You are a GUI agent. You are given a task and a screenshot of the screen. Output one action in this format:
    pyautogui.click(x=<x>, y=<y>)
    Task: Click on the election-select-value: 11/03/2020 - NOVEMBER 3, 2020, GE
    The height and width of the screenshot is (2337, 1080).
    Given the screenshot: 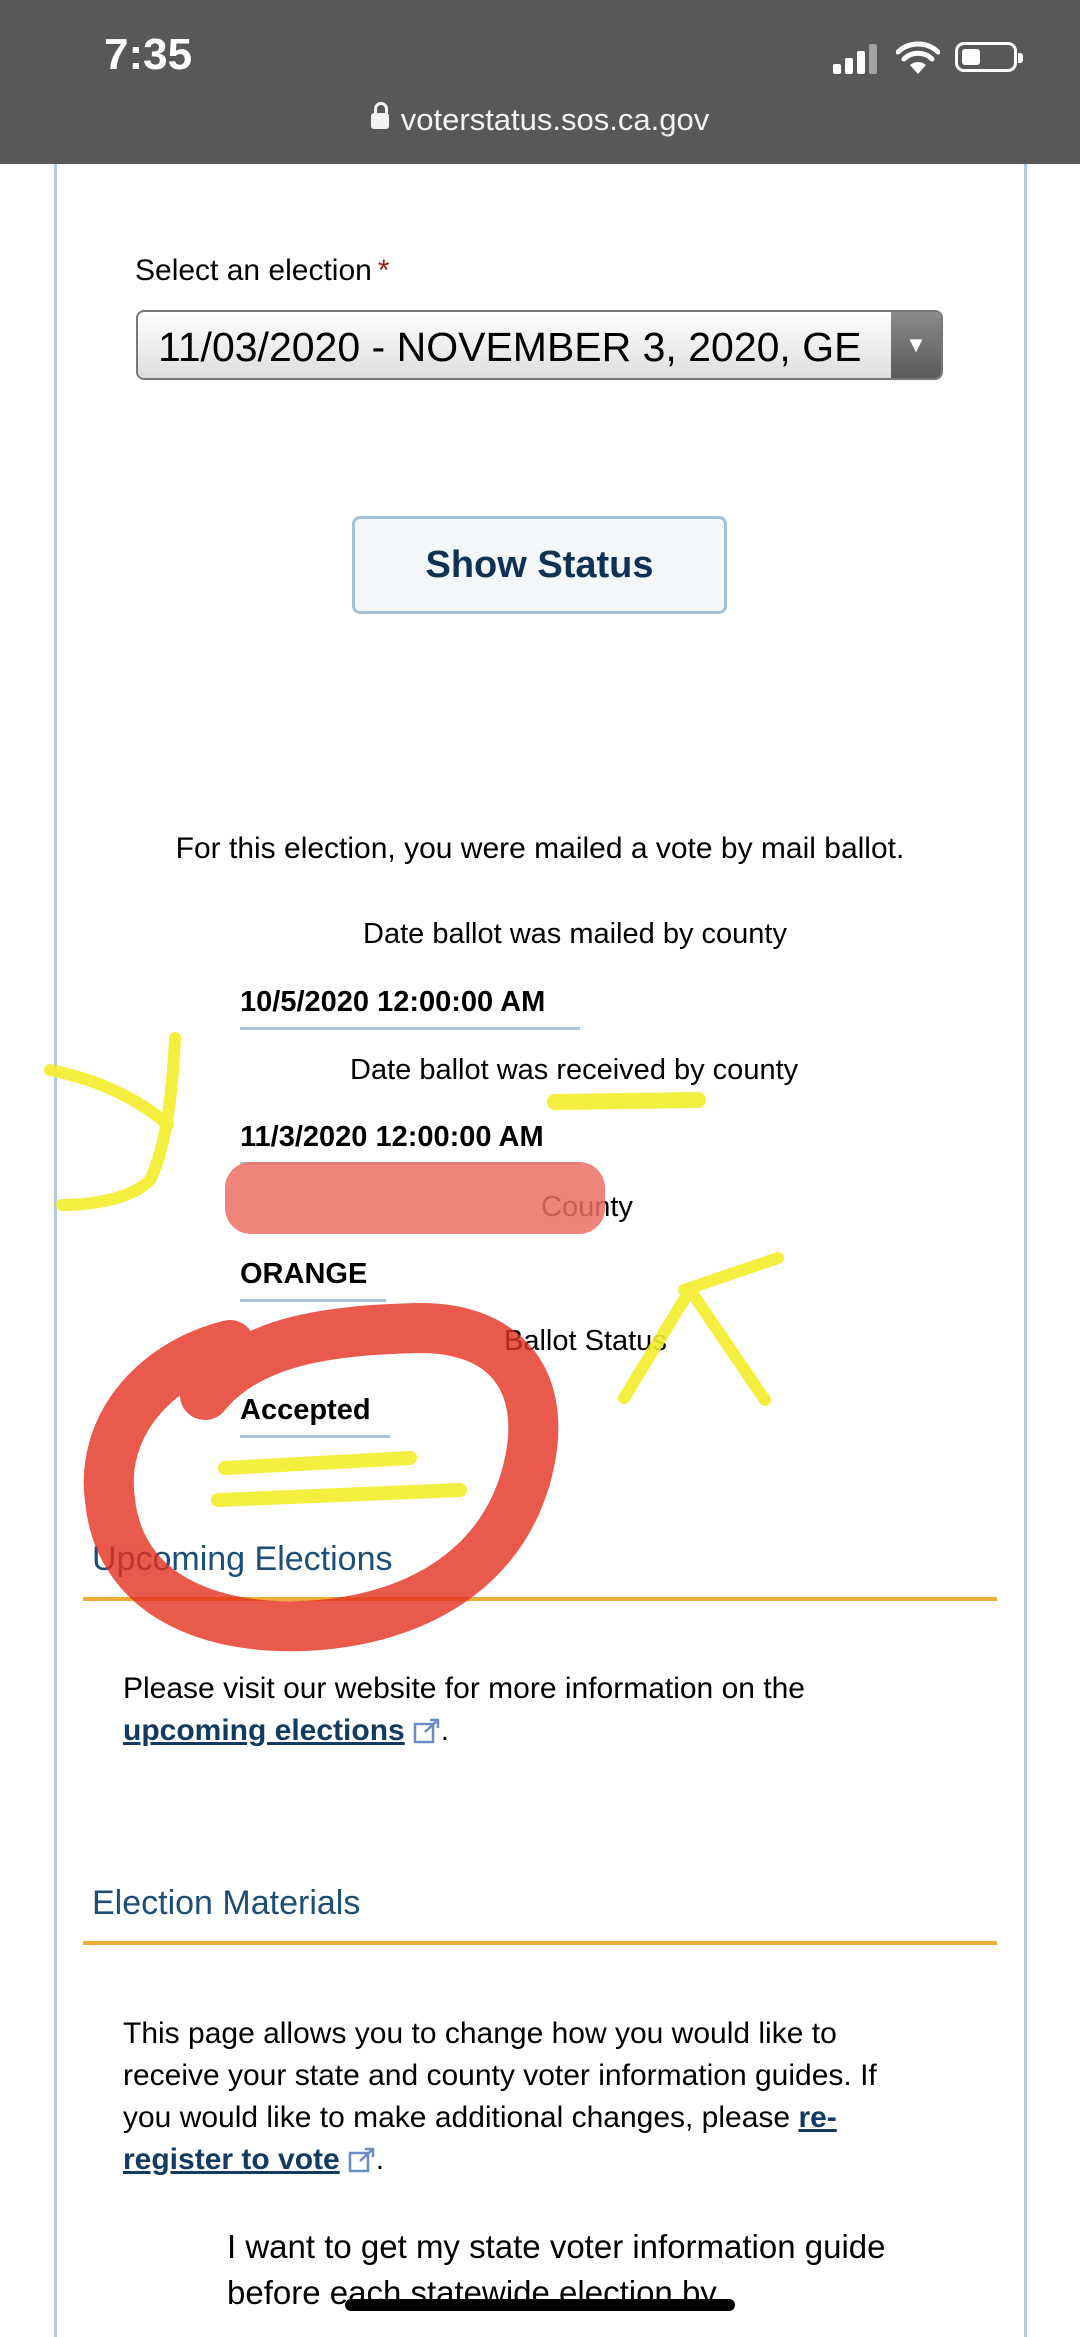 What is the action you would take?
    pyautogui.click(x=510, y=347)
    